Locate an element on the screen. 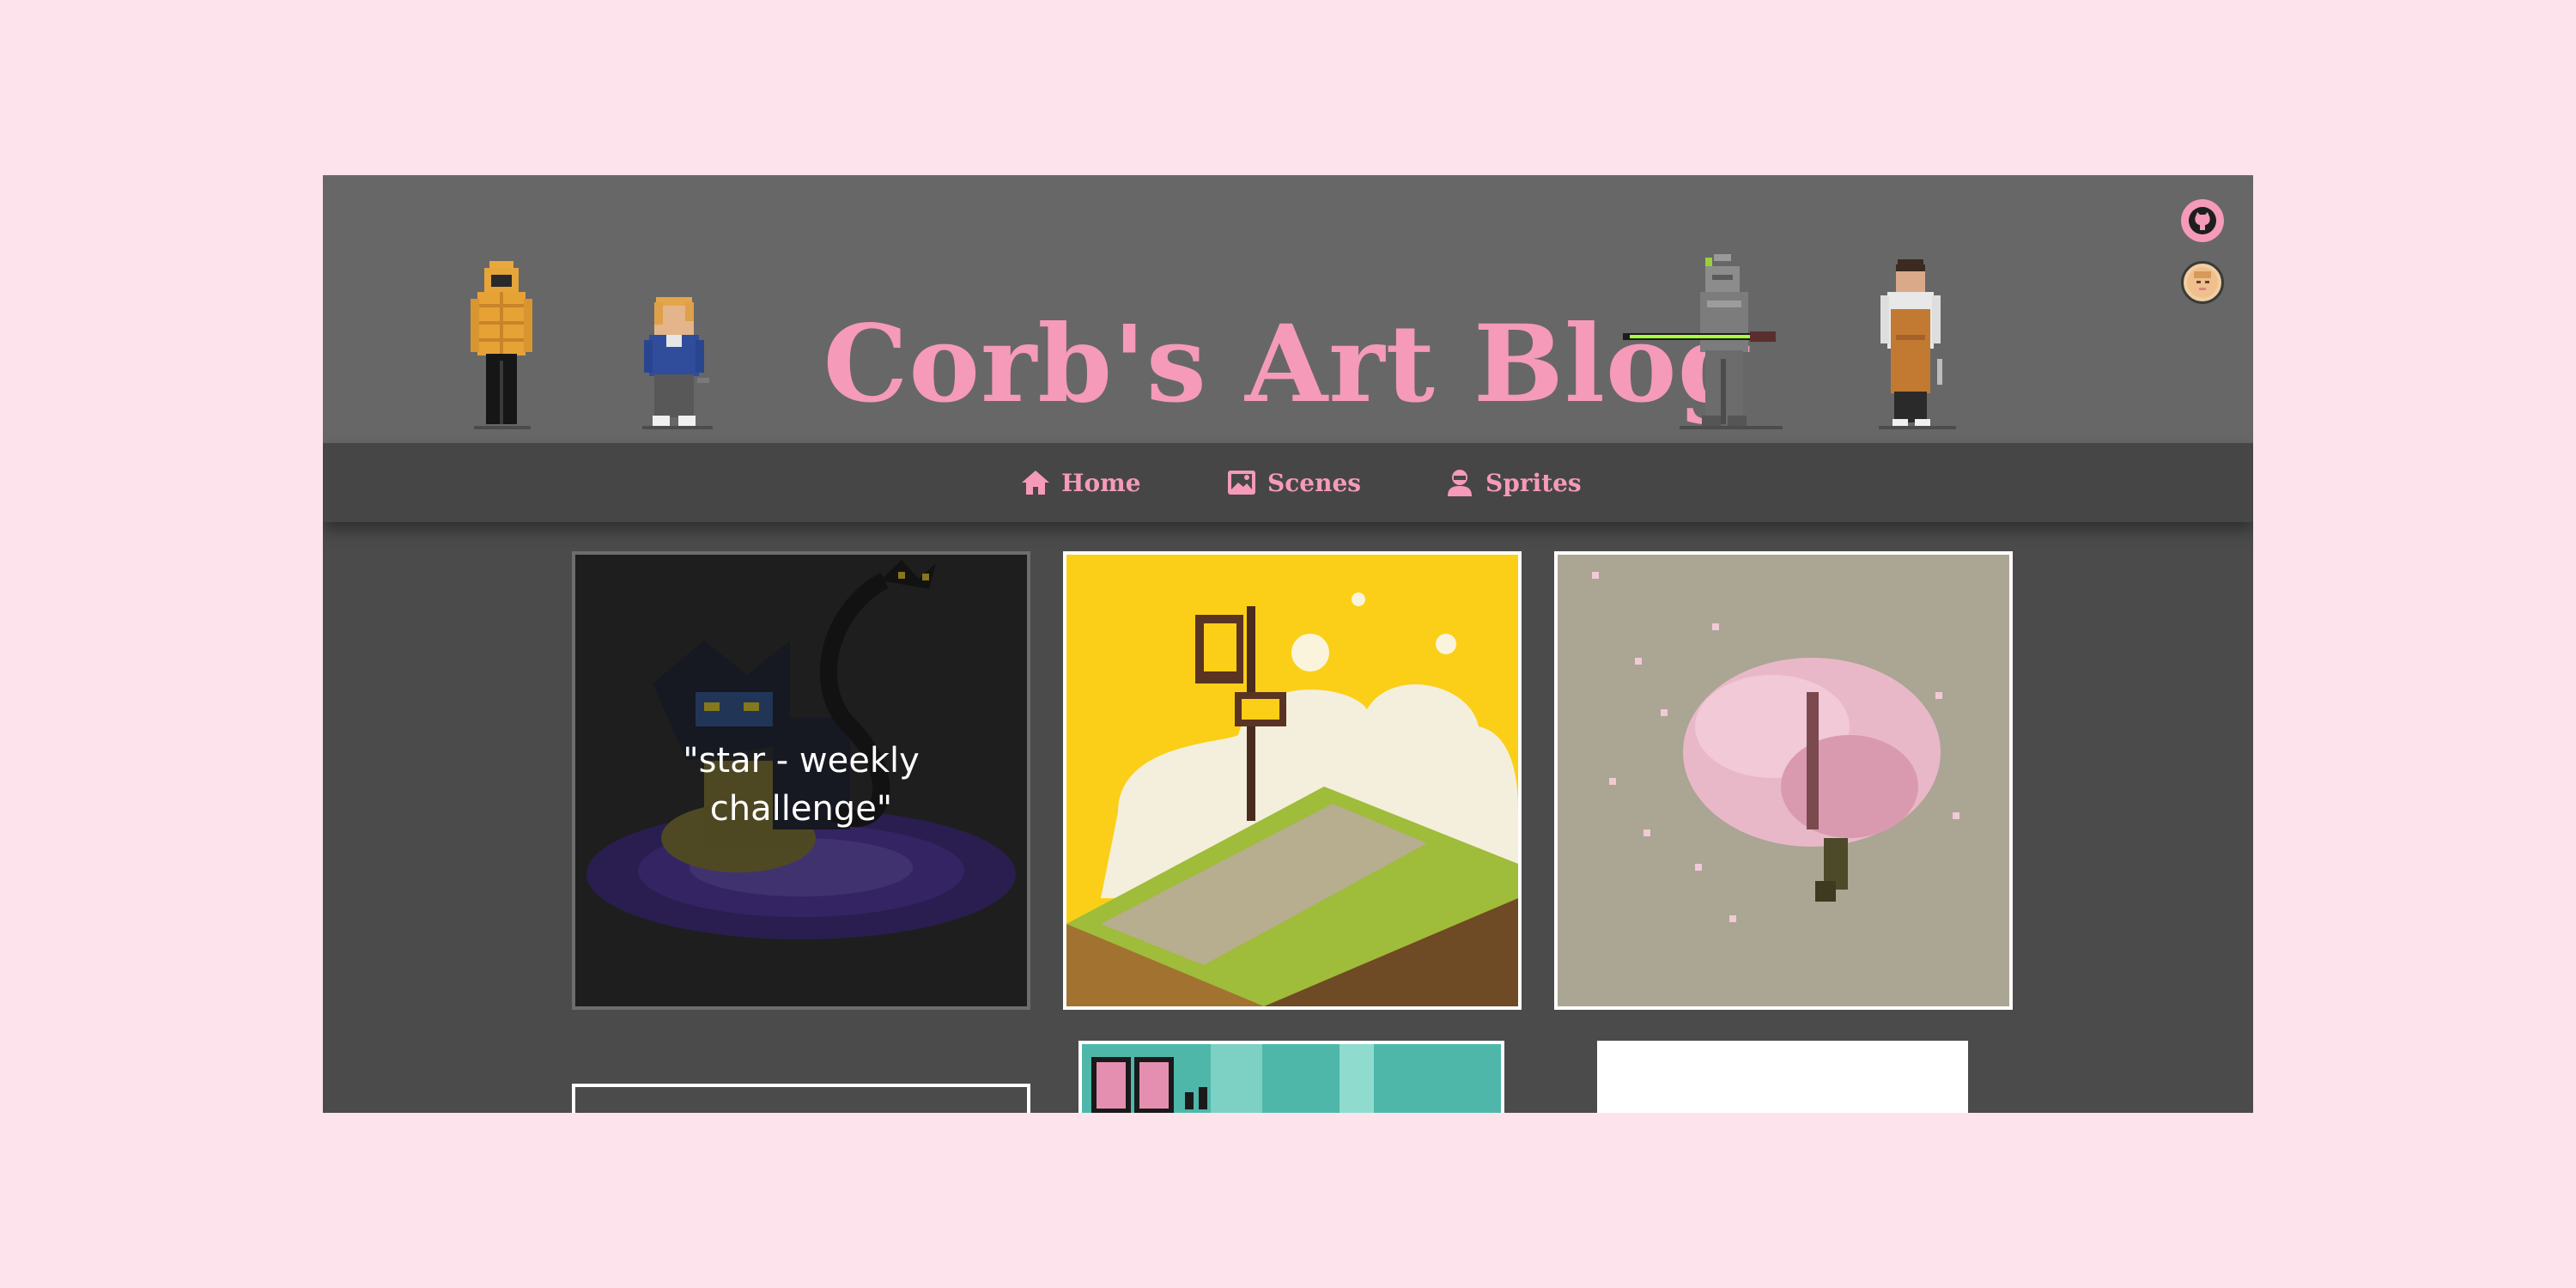 This screenshot has width=2576, height=1288. gallery-card-isometric is located at coordinates (1292, 781).